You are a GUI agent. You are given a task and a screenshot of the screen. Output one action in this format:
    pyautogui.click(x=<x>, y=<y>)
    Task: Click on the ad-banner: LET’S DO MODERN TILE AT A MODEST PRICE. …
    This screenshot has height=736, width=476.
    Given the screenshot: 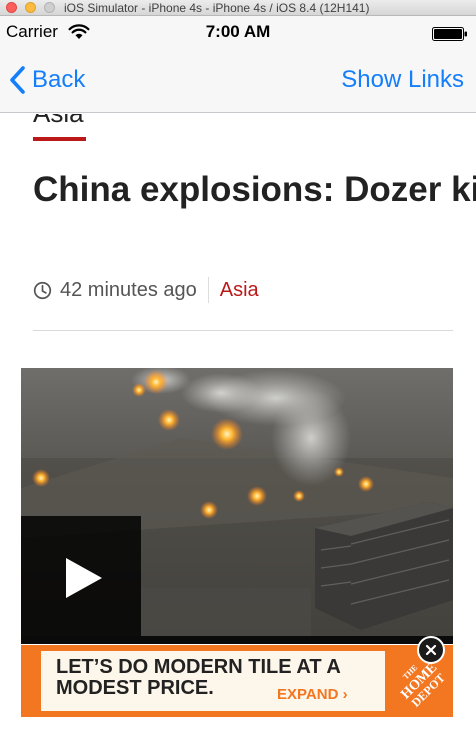 What is the action you would take?
    pyautogui.click(x=237, y=676)
    